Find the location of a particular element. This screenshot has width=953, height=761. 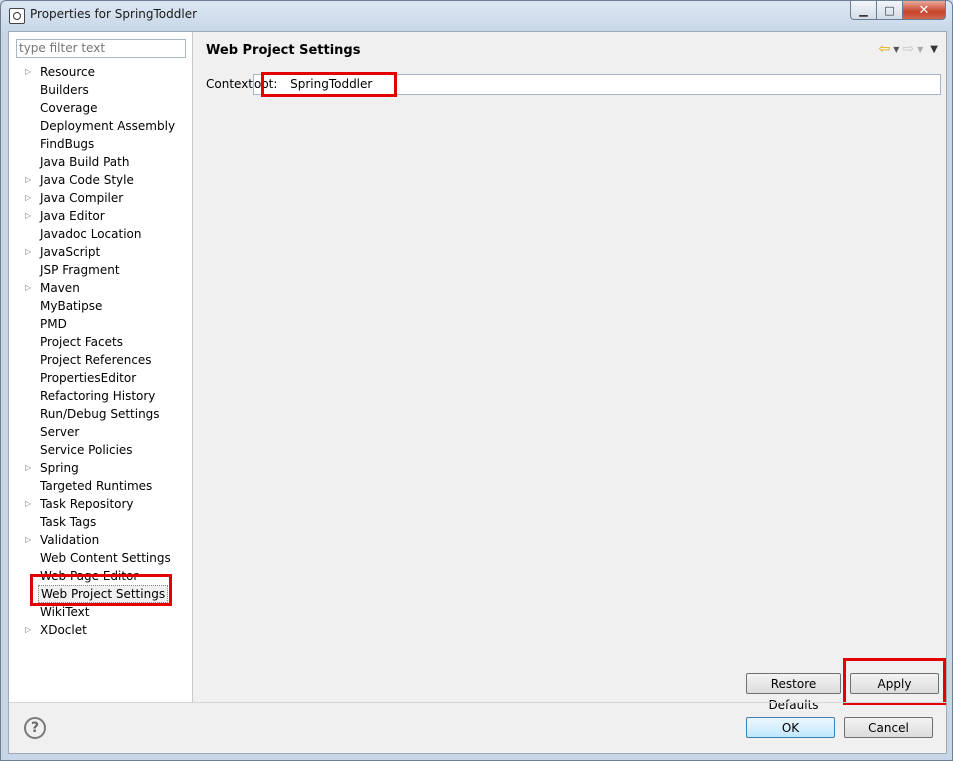

cancel-button: Cancel is located at coordinates (888, 727).